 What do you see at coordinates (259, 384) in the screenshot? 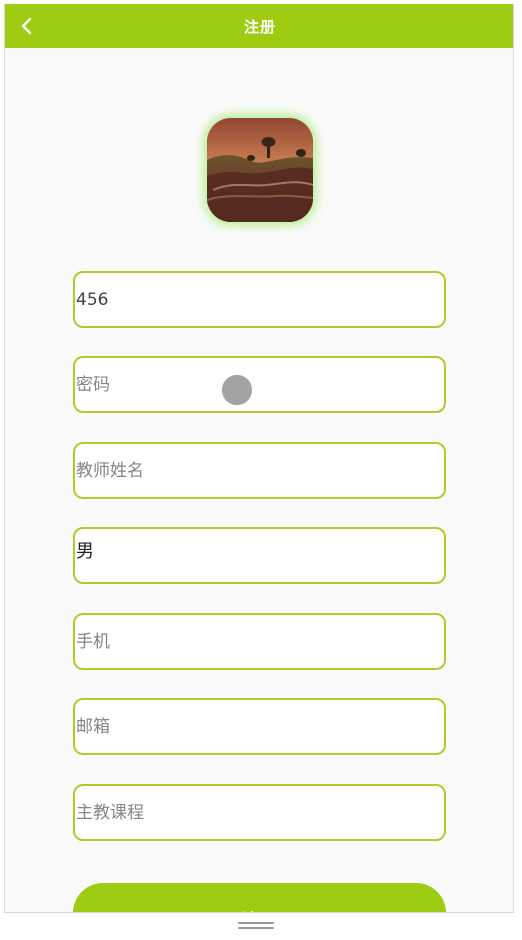
I see `password-input` at bounding box center [259, 384].